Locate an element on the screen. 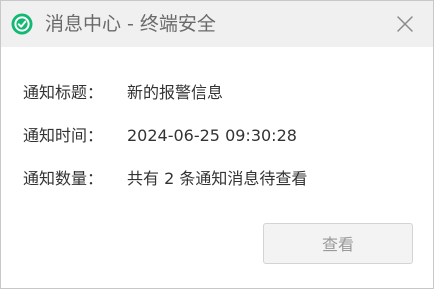 The width and height of the screenshot is (434, 289). field-row-time: 通知时间： 2024-06-25 09:30:28 is located at coordinates (160, 136).